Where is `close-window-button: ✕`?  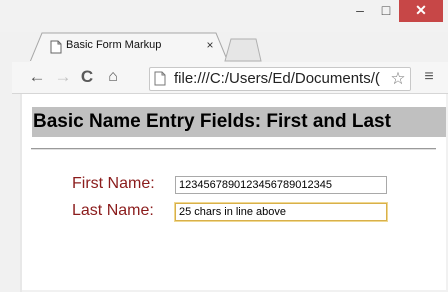 close-window-button: ✕ is located at coordinates (421, 11).